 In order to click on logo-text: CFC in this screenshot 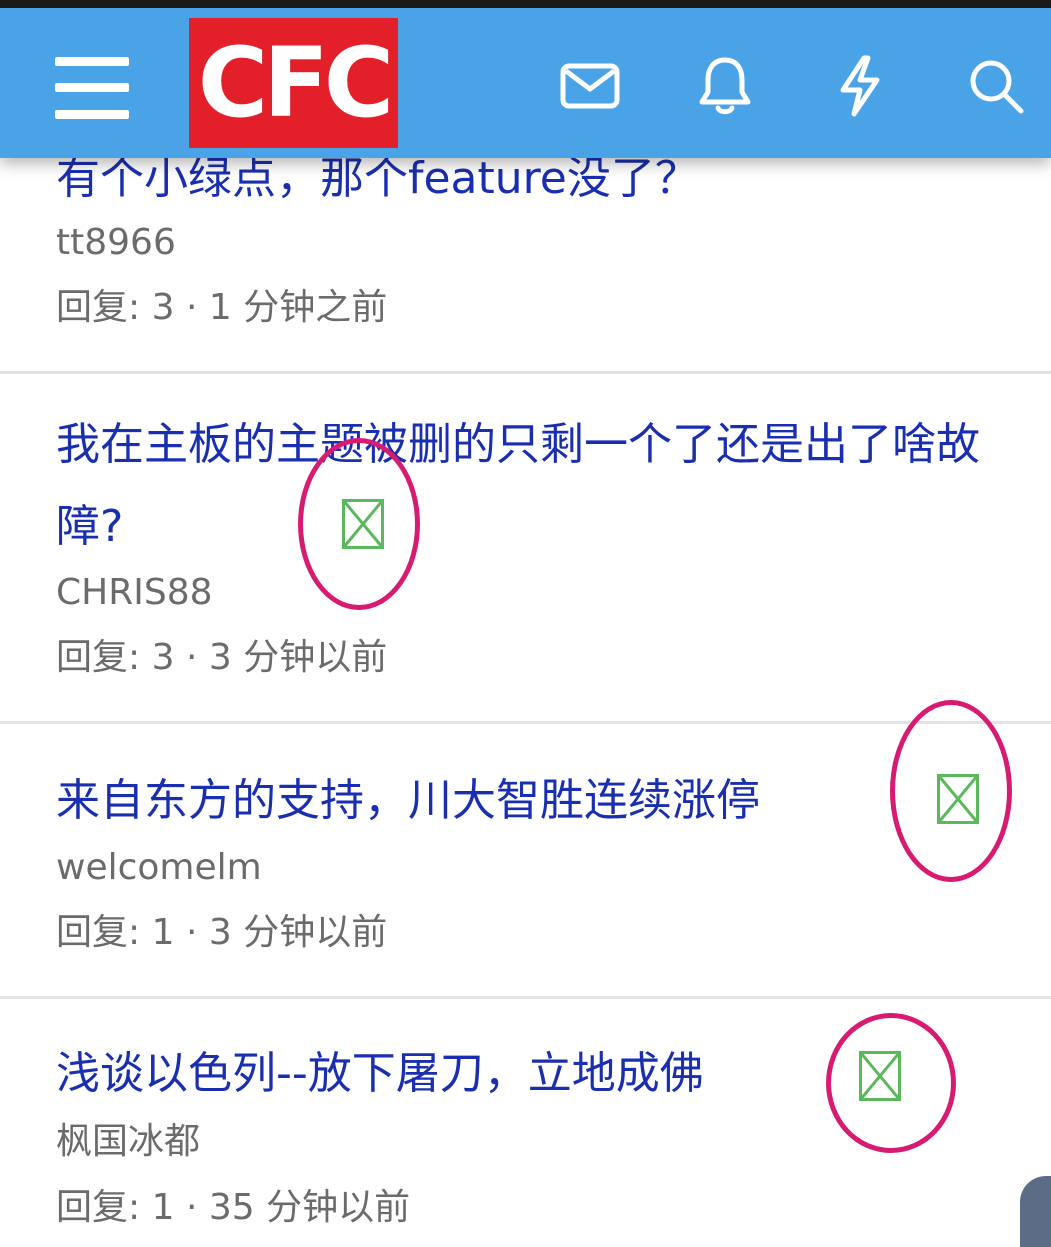, I will do `click(295, 83)`.